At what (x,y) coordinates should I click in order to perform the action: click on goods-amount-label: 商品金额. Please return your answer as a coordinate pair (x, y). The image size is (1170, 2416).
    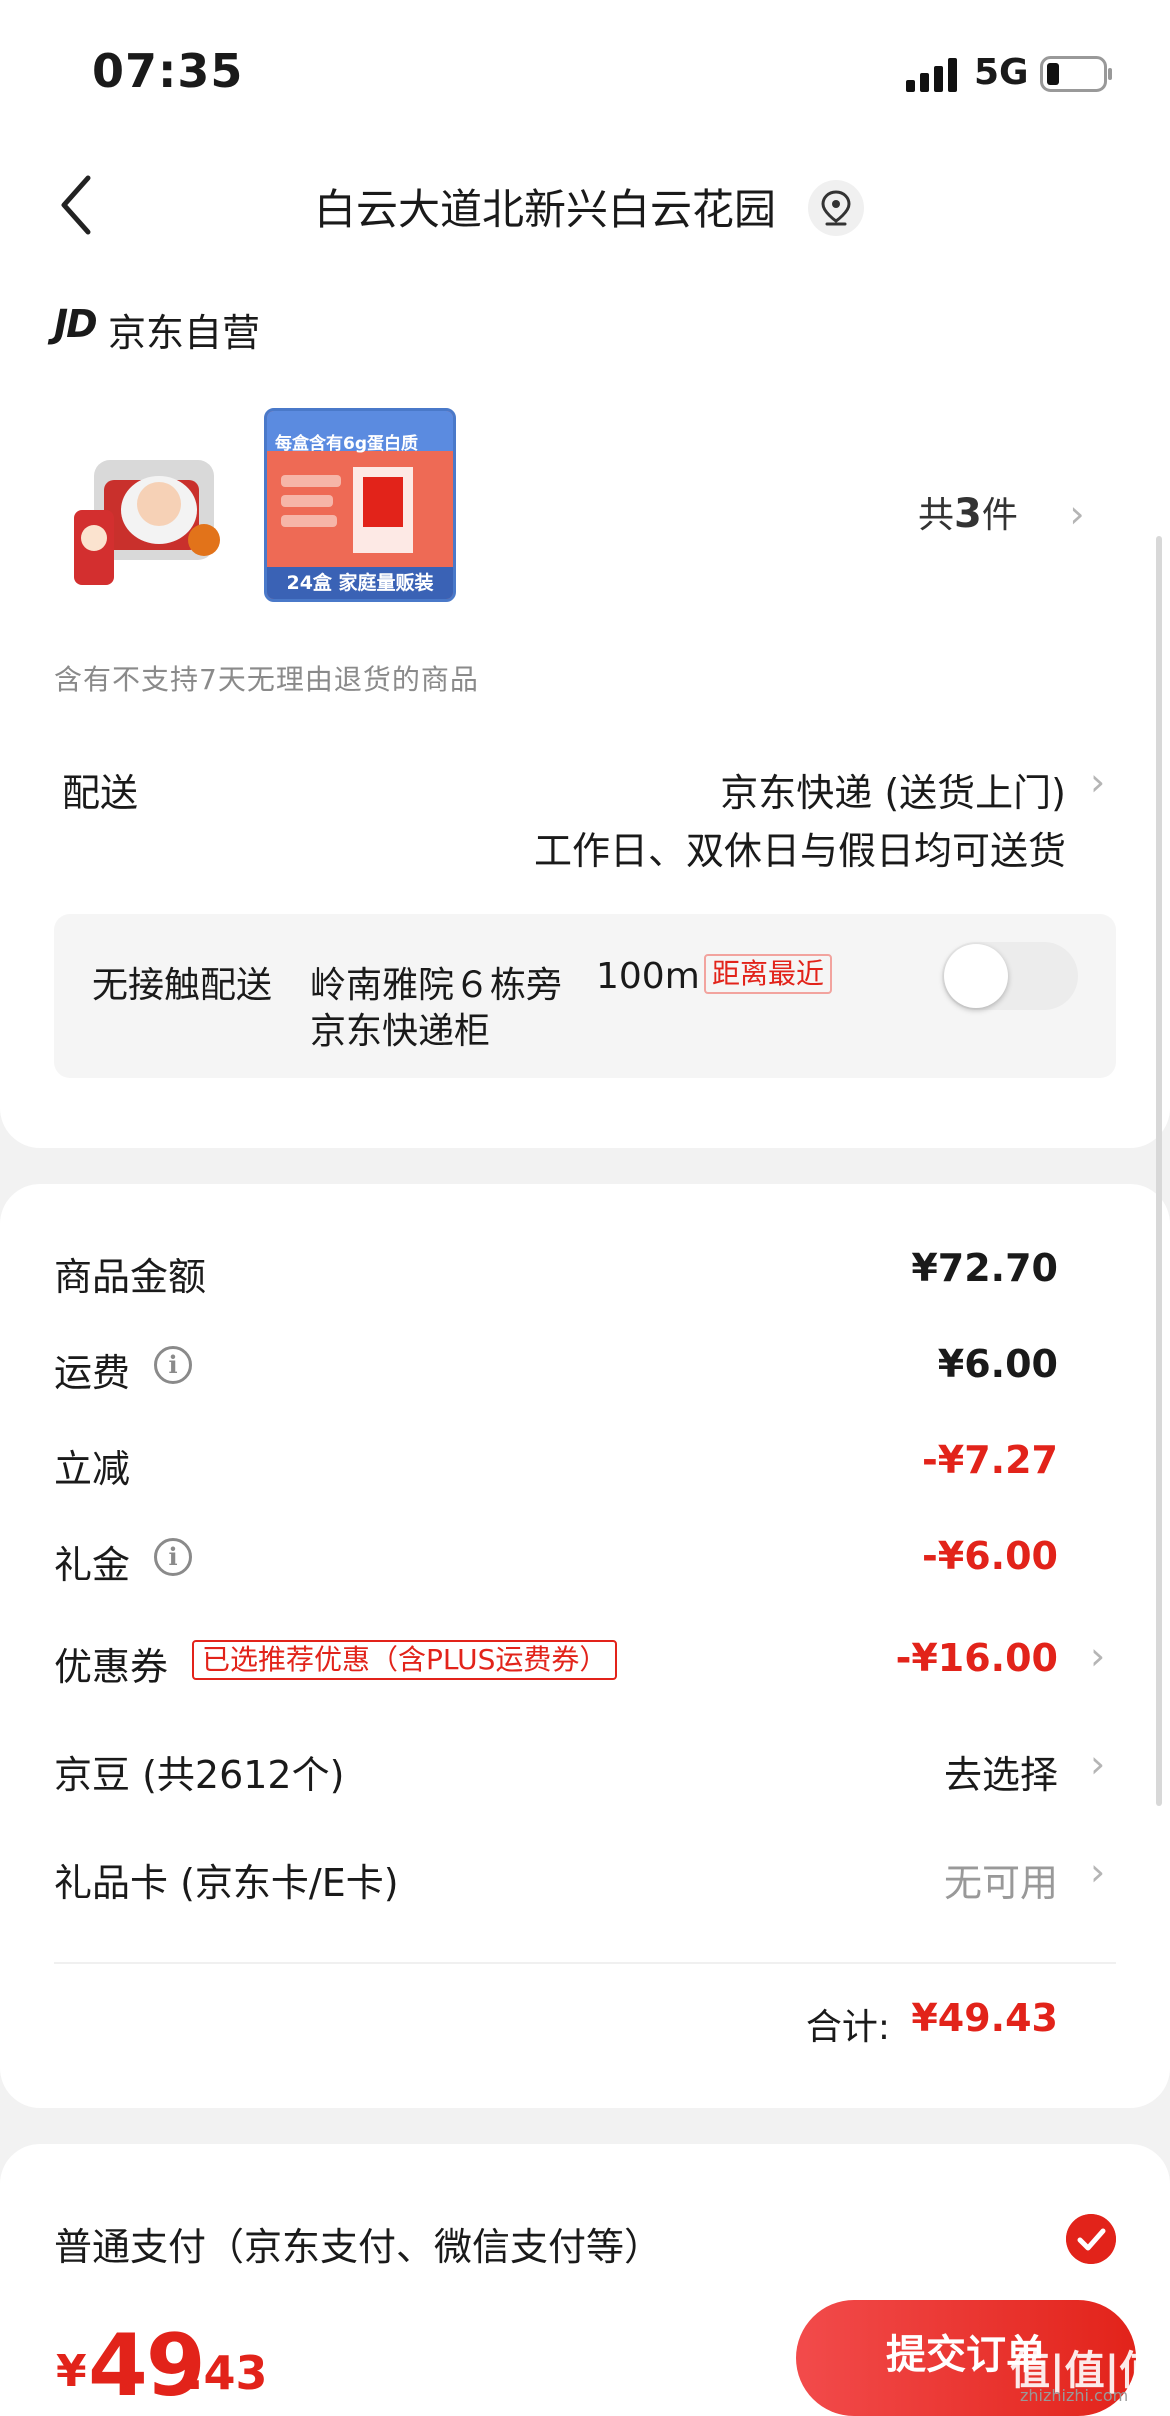
    Looking at the image, I should click on (130, 1277).